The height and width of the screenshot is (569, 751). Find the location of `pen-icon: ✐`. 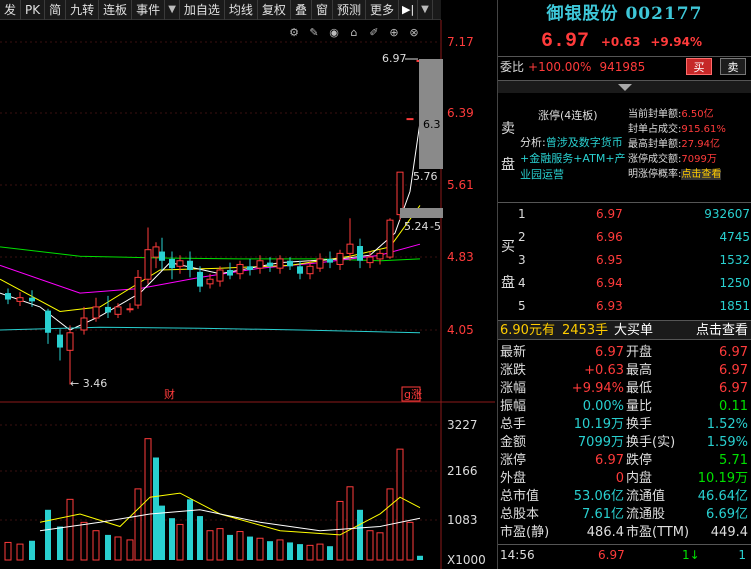

pen-icon: ✐ is located at coordinates (374, 32).